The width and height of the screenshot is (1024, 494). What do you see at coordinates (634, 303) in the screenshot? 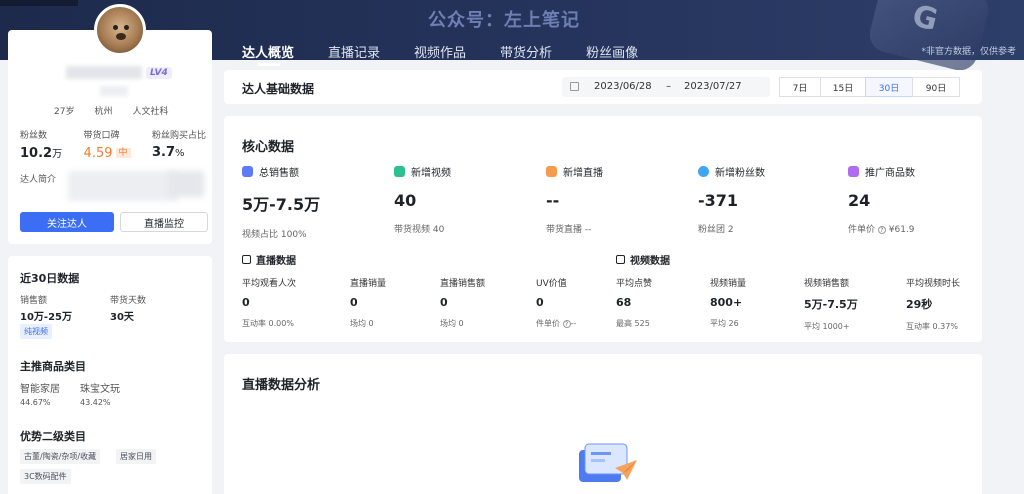
I see `video-avg-likes: 平均点赞 68 最高 525` at bounding box center [634, 303].